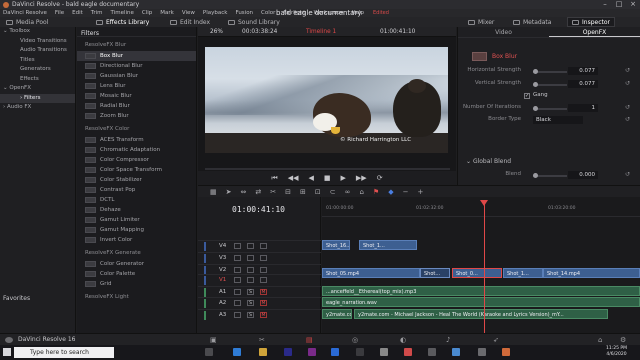 This screenshot has width=640, height=360. What do you see at coordinates (262, 340) in the screenshot?
I see `cut-page-icon: ✂` at bounding box center [262, 340].